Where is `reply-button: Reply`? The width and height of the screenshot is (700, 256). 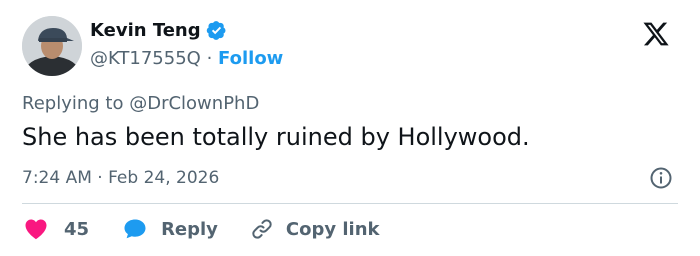 reply-button: Reply is located at coordinates (170, 229).